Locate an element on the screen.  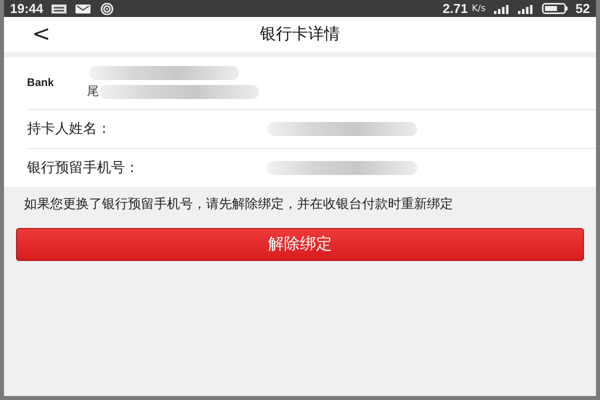
keyboard-icon is located at coordinates (59, 9).